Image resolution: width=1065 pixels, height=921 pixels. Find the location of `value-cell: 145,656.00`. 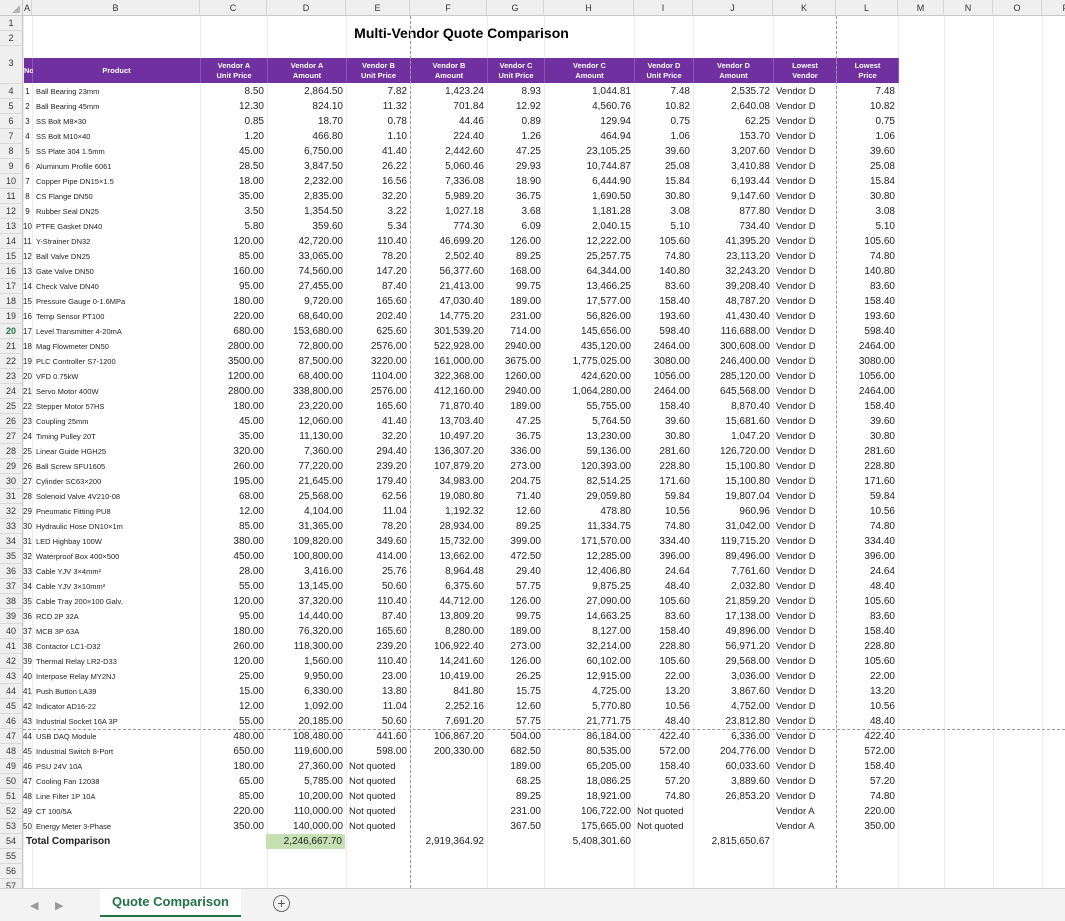

value-cell: 145,656.00 is located at coordinates (589, 331).